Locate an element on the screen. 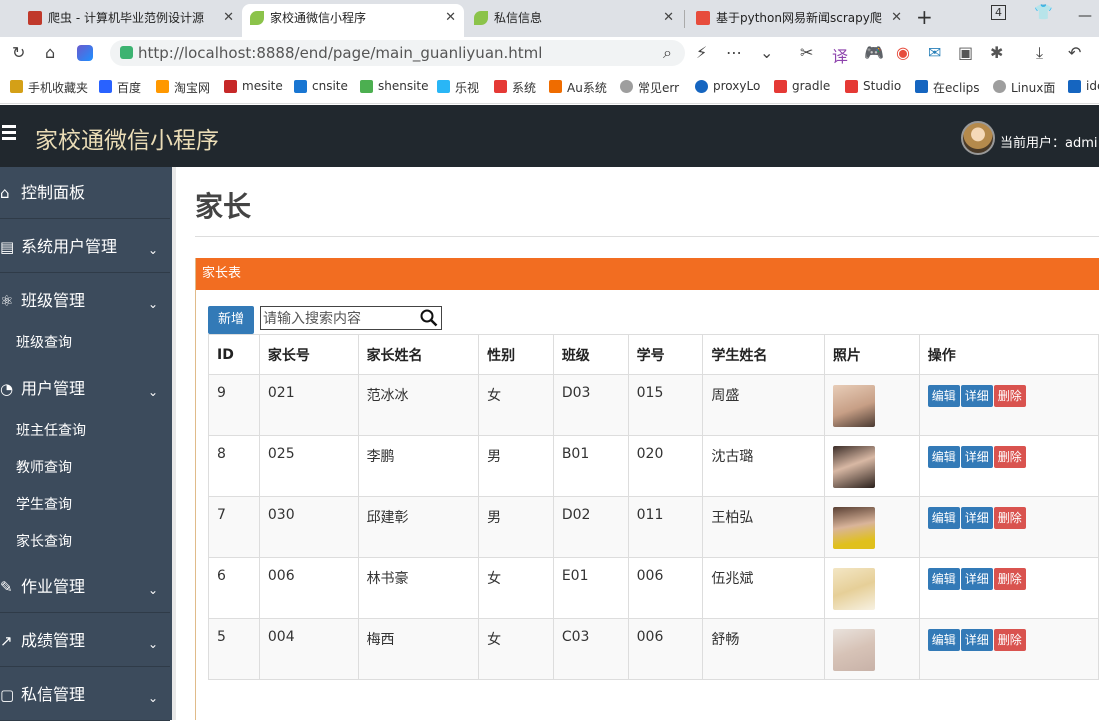 This screenshot has width=1099, height=724. scissors-icon: ✂ is located at coordinates (806, 52).